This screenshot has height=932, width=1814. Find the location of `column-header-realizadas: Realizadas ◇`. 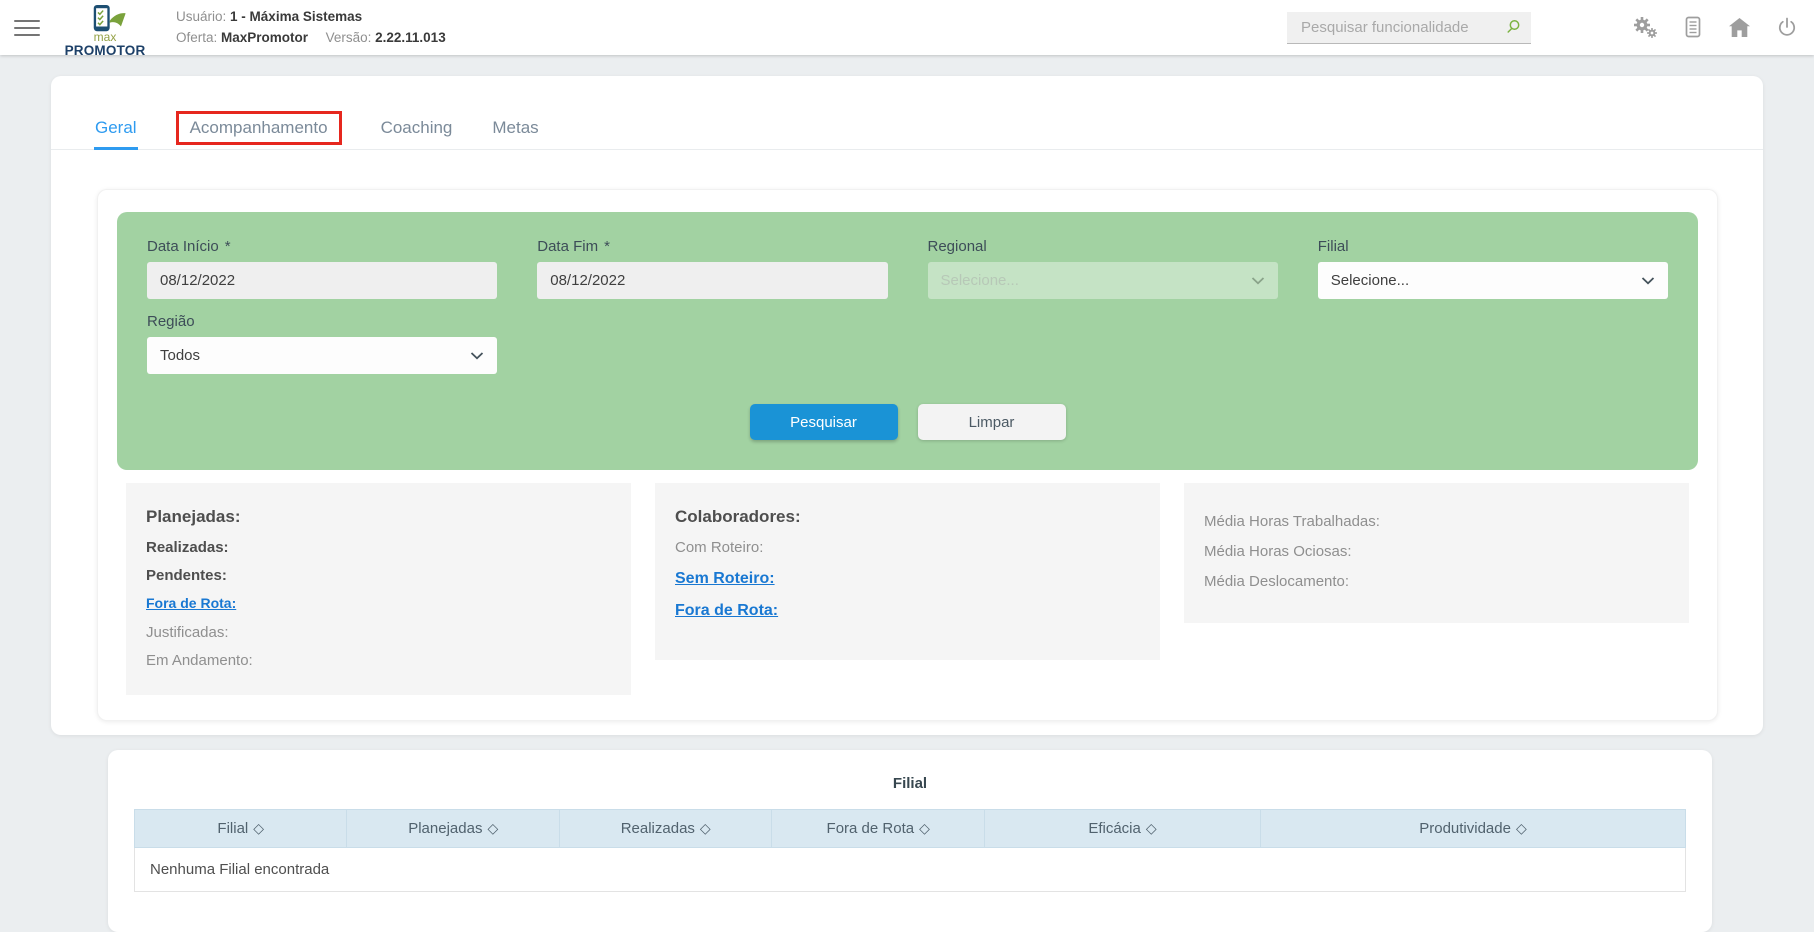

column-header-realizadas: Realizadas ◇ is located at coordinates (665, 828).